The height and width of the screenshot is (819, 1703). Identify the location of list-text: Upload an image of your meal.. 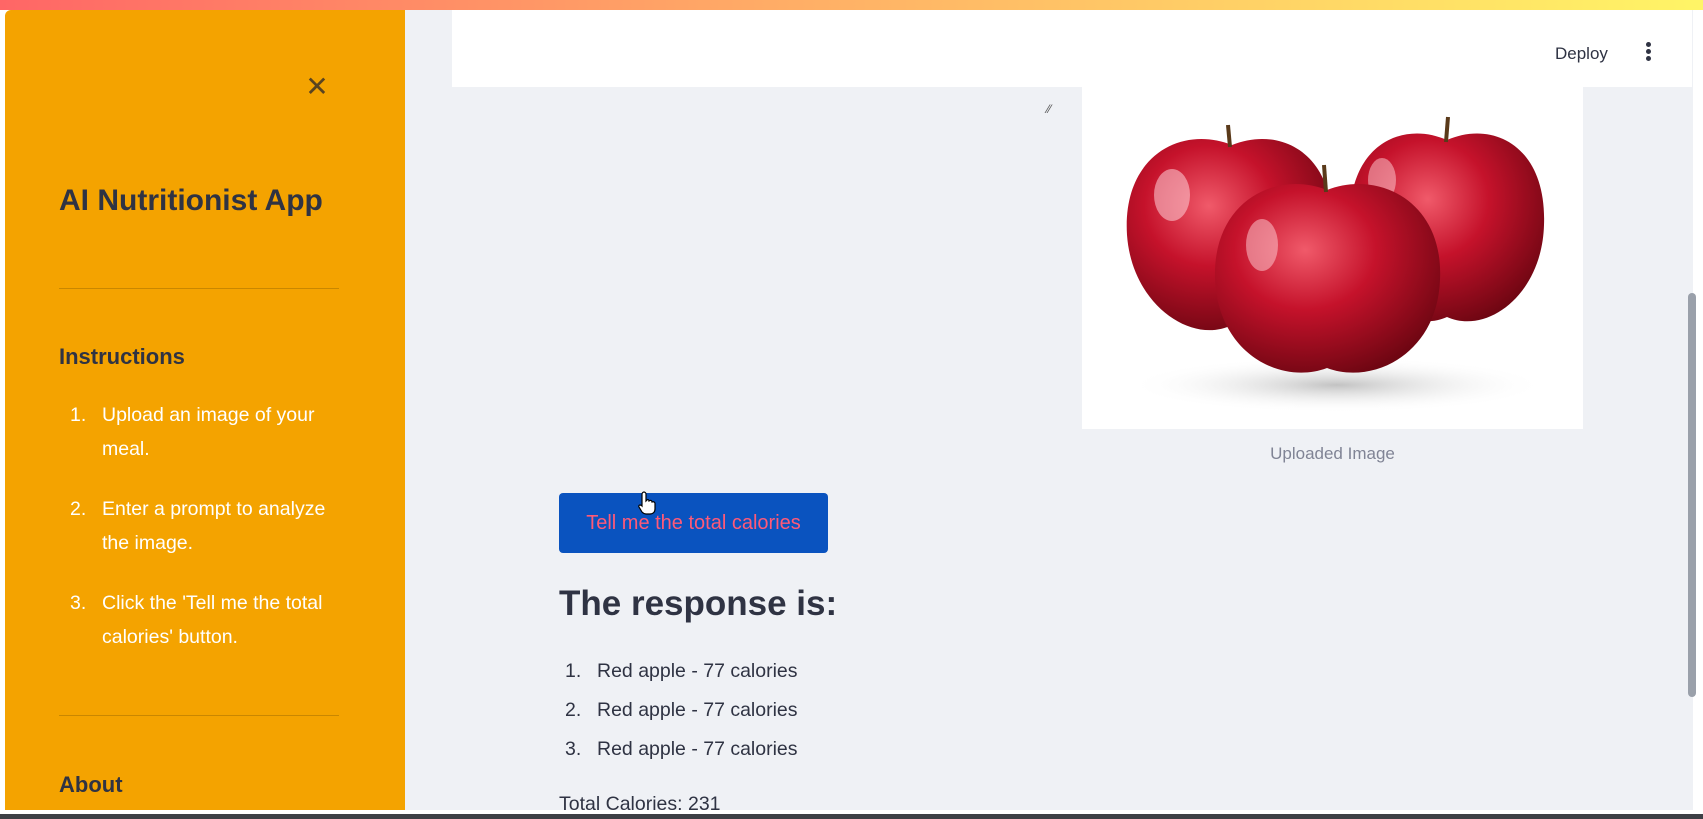
(208, 432).